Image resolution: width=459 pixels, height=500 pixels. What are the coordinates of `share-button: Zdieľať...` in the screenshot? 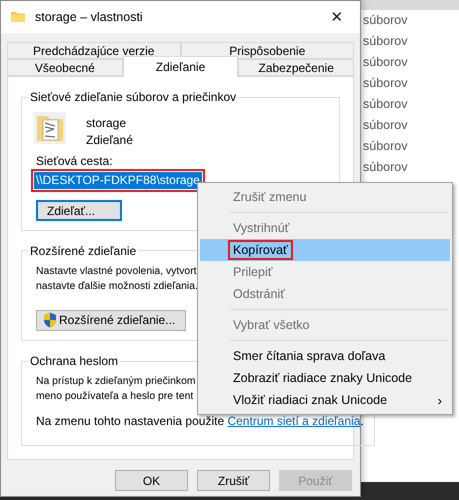 It's located at (79, 210).